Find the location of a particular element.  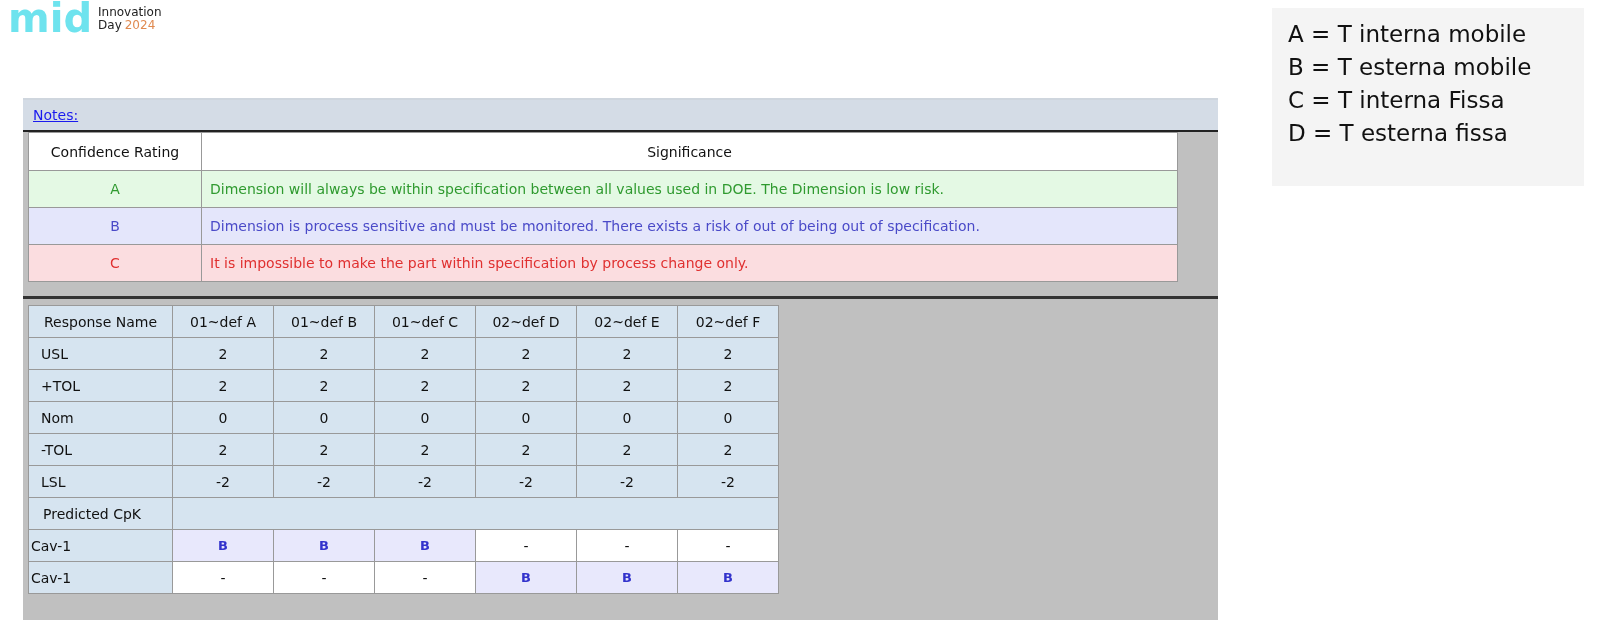

column-header: Response Name is located at coordinates (100, 321).